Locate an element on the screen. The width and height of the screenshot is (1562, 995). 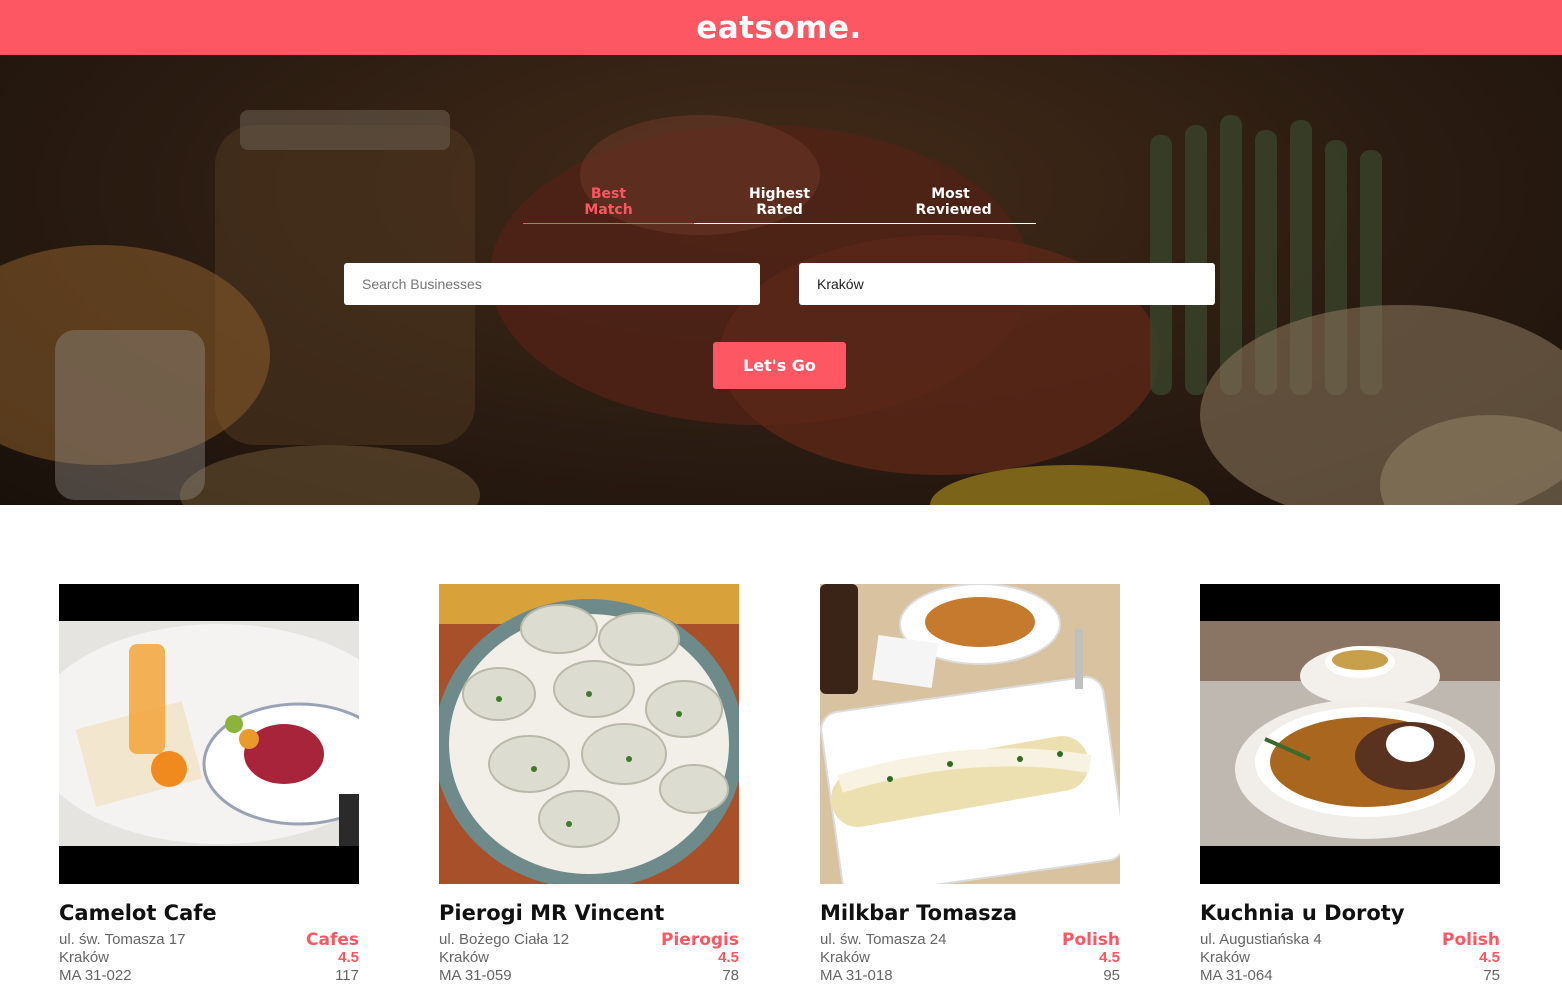
business-name: Milkbar Tomasza is located at coordinates (970, 913).